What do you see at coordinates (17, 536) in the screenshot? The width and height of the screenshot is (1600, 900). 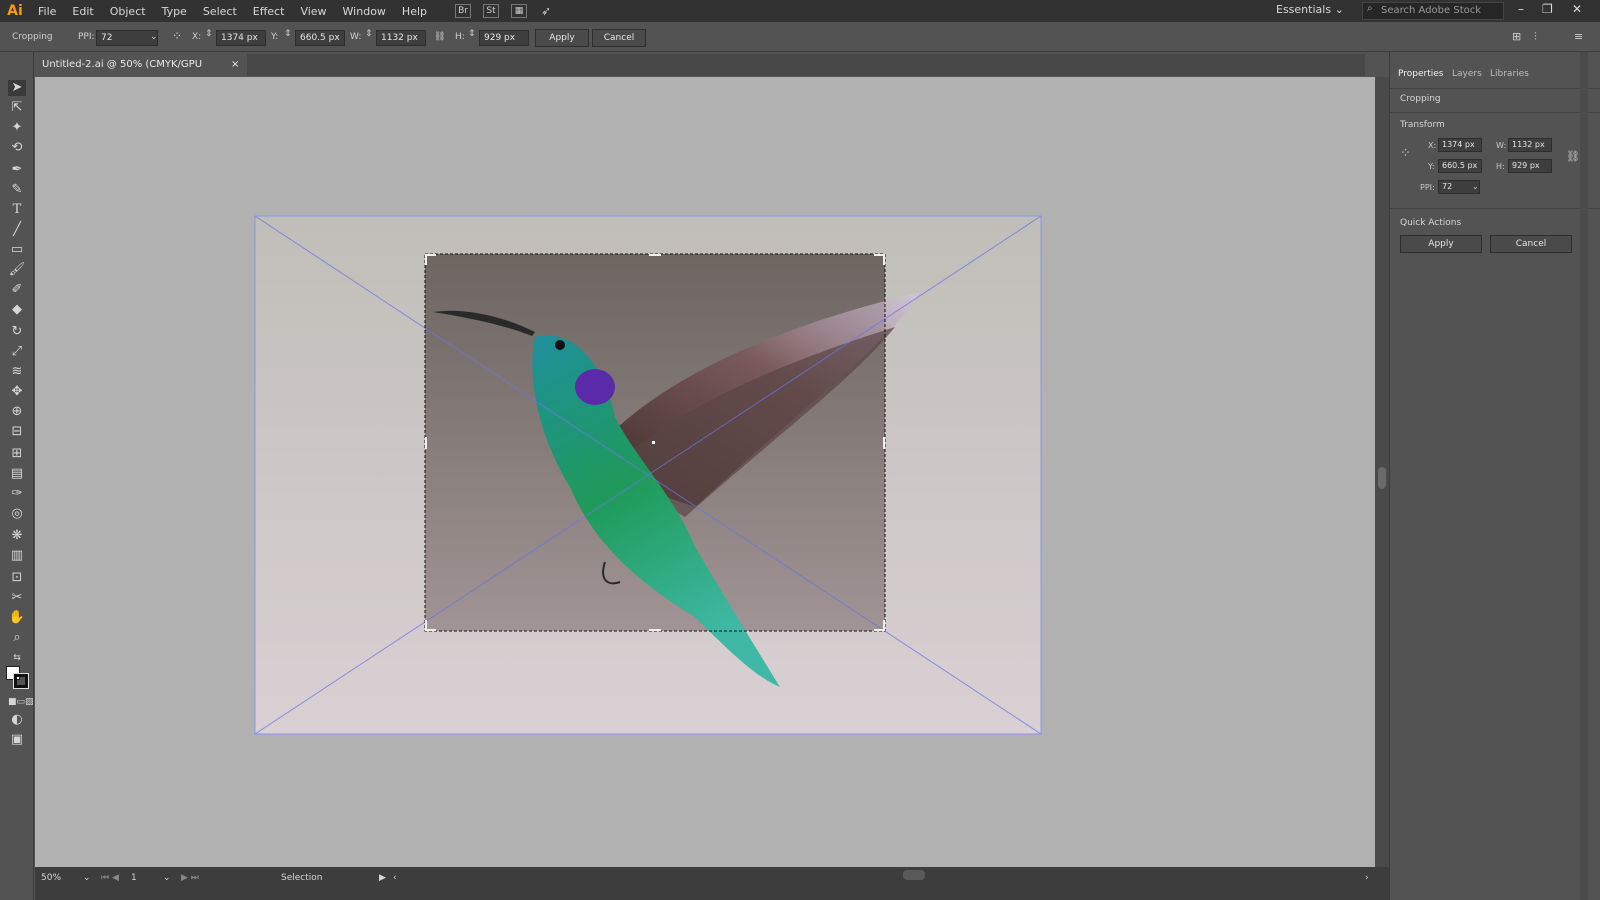 I see `symbol-sprayer-tool-icon: ❋` at bounding box center [17, 536].